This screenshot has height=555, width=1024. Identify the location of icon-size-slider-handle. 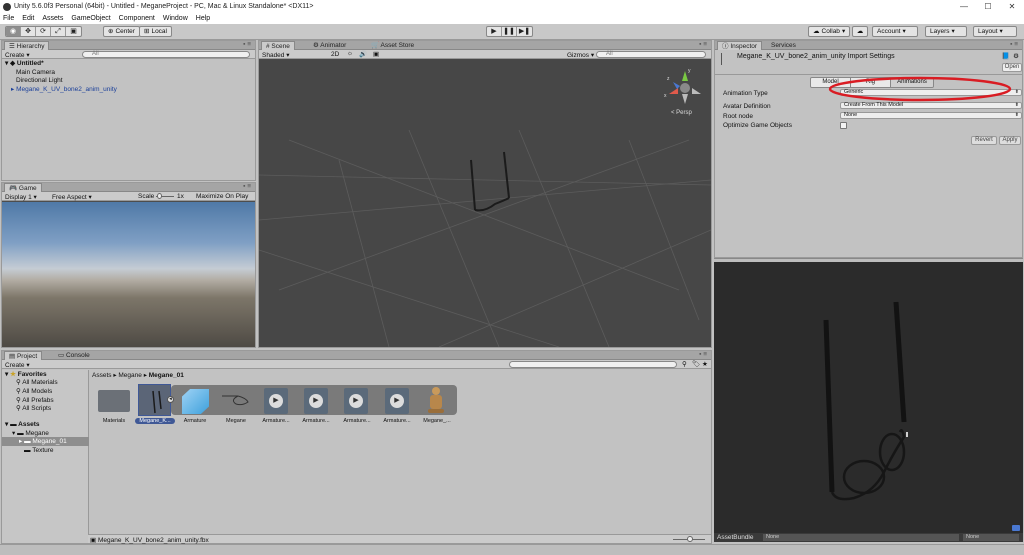
(690, 539).